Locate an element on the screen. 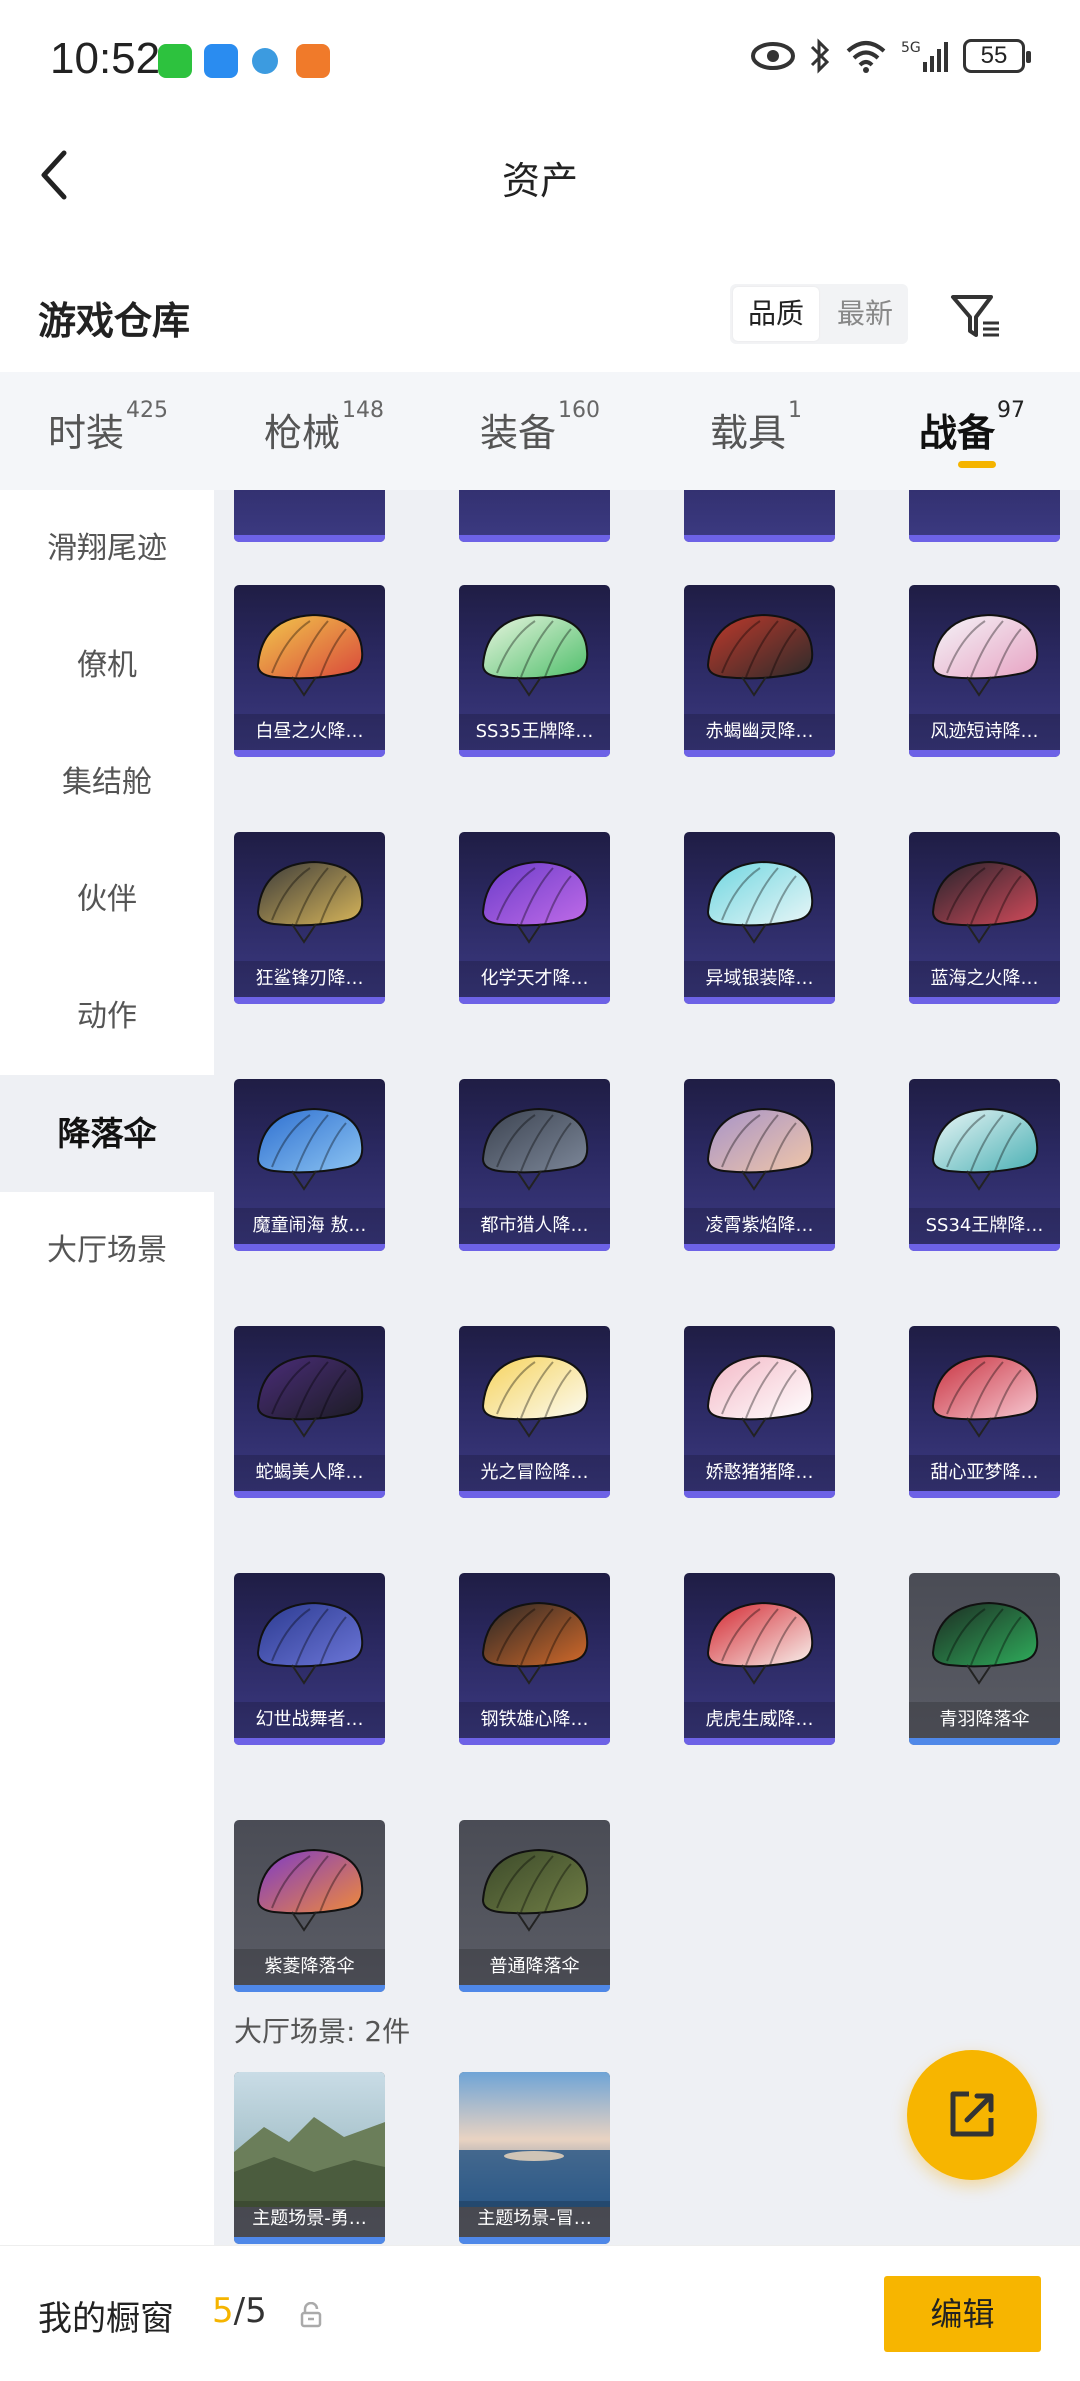 The width and height of the screenshot is (1080, 2381). sidebar-item-lobby-scene: 大厅场景 is located at coordinates (107, 1250).